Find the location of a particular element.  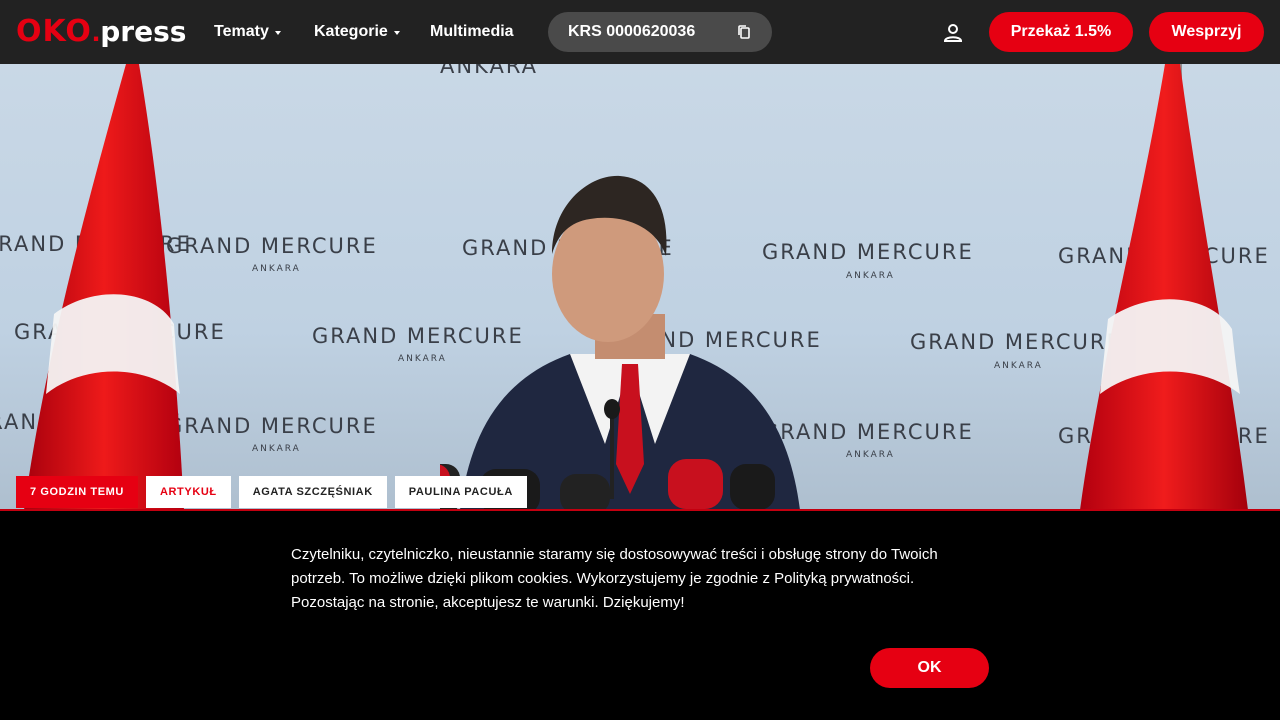

nav-multimedia-label: Multimedia is located at coordinates (472, 31).